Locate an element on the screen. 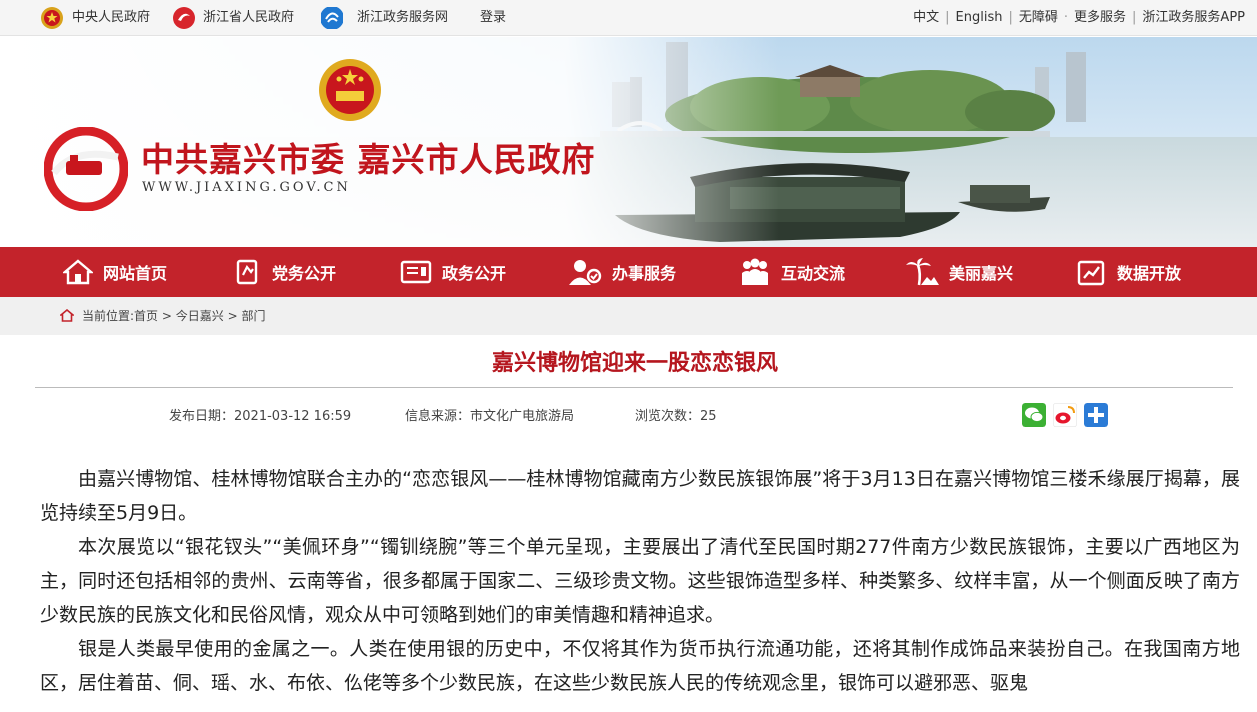 Image resolution: width=1257 pixels, height=712 pixels. topbar-link-zhejiang-service: 浙江政务服务网 is located at coordinates (402, 18).